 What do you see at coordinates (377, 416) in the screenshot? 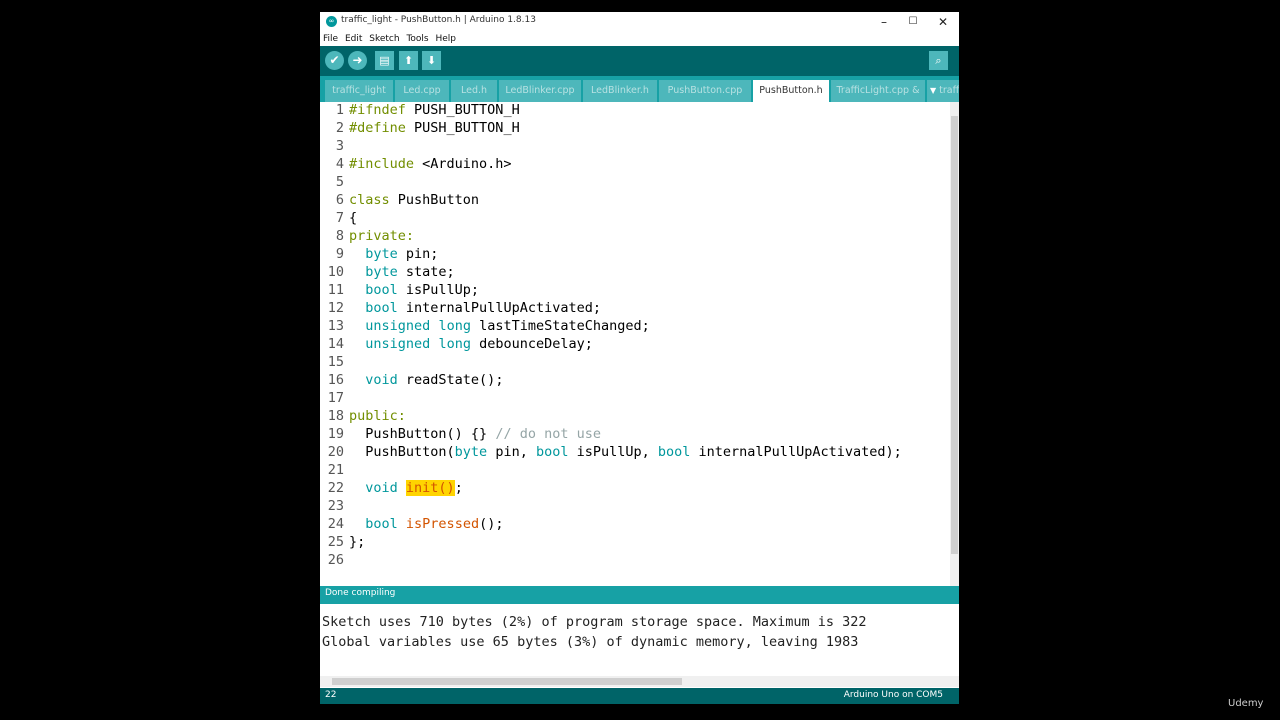
I see `code-line: public:` at bounding box center [377, 416].